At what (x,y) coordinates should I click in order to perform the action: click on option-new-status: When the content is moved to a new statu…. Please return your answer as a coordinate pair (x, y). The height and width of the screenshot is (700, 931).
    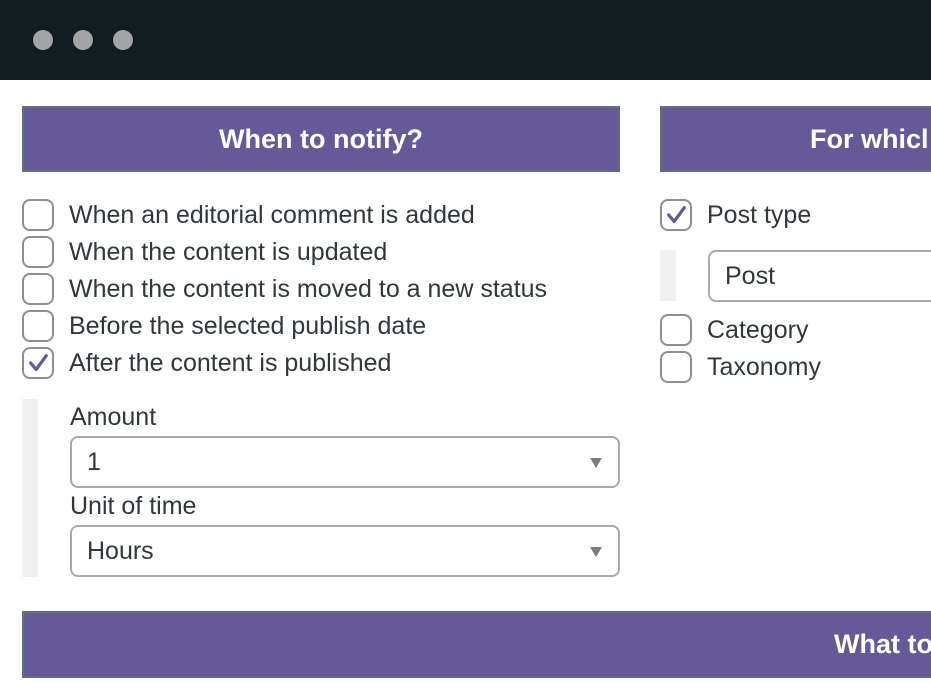
    Looking at the image, I should click on (284, 289).